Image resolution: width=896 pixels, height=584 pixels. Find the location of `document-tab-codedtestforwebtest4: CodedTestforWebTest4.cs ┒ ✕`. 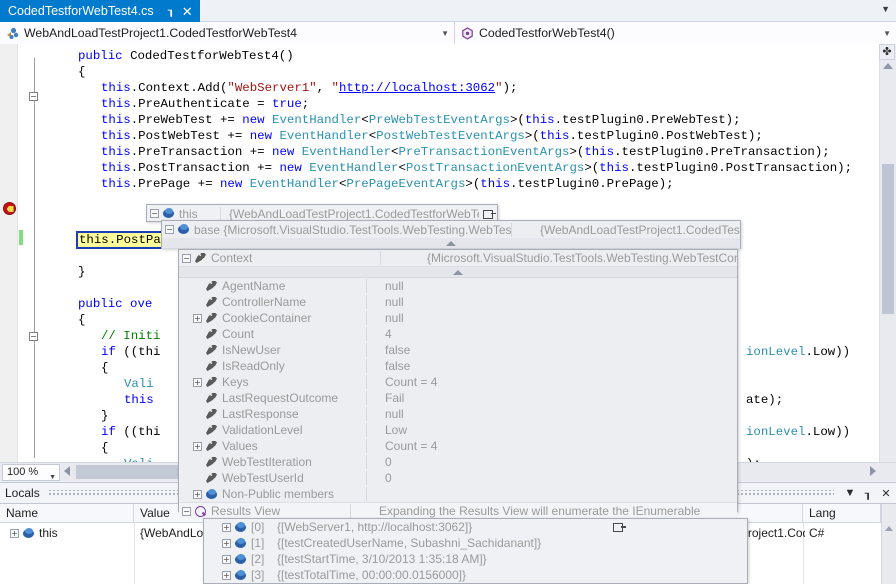

document-tab-codedtestforwebtest4: CodedTestforWebTest4.cs ┒ ✕ is located at coordinates (100, 11).